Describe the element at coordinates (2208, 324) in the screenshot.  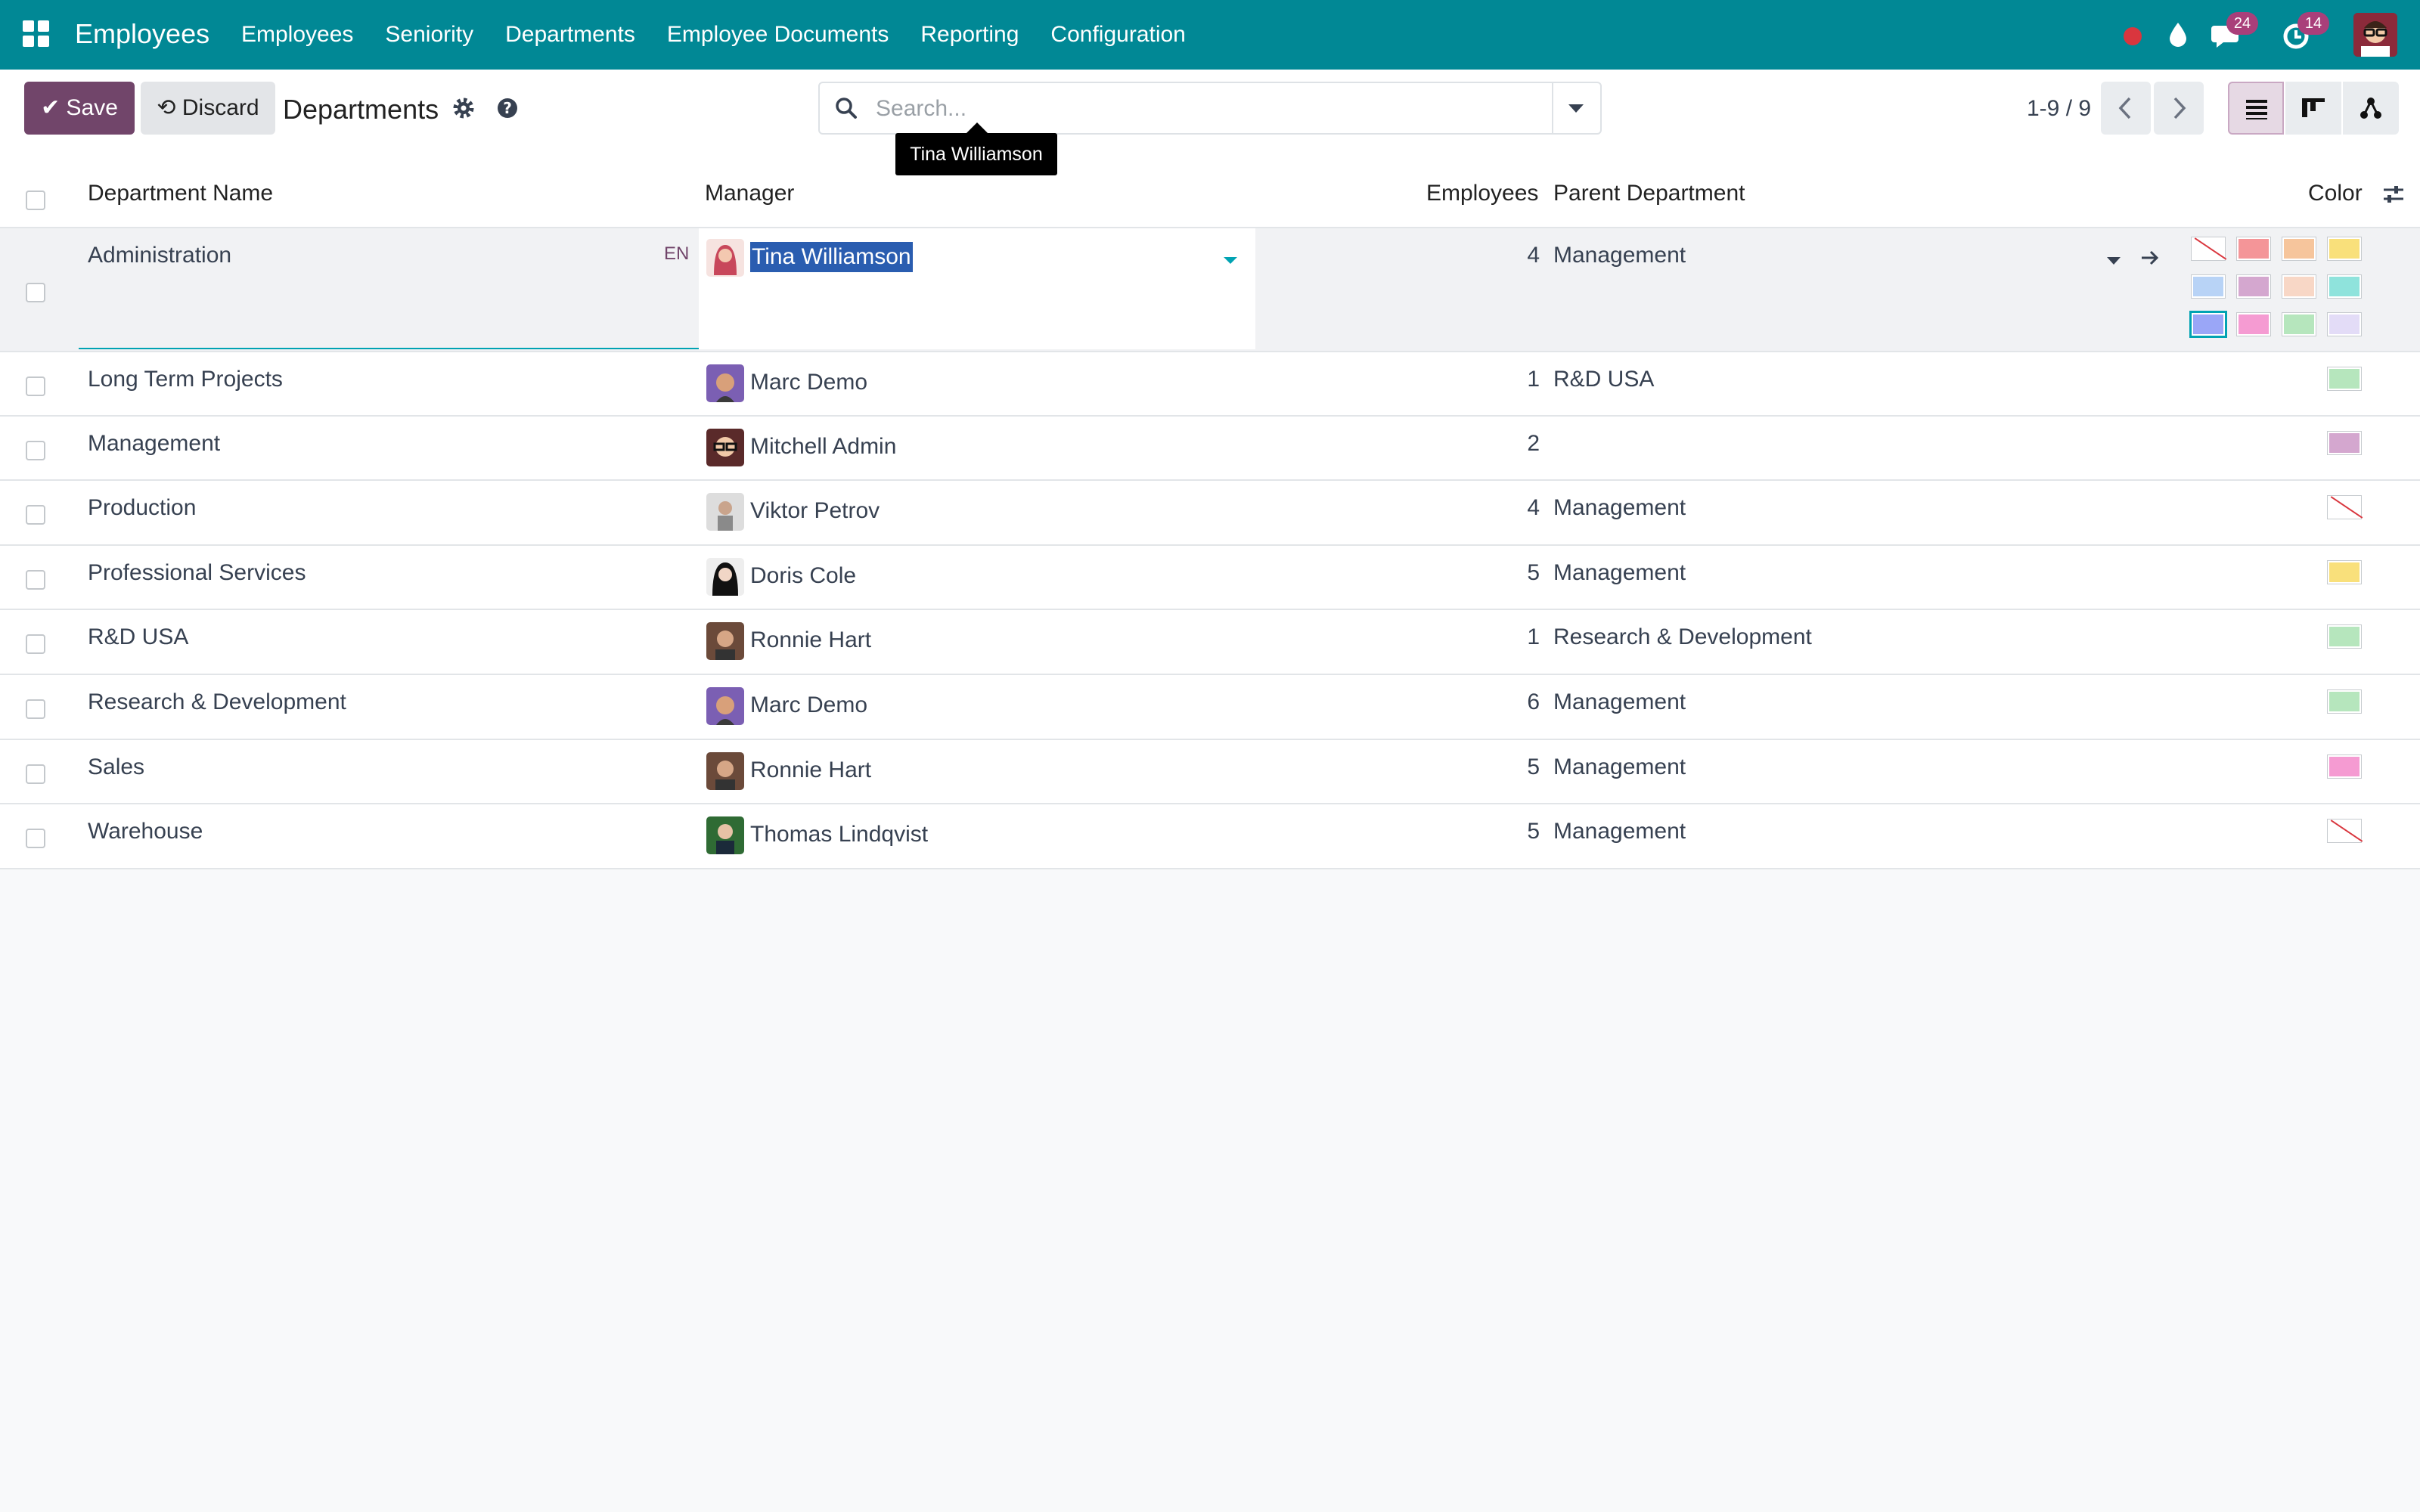
I see `color-option-blue-selected` at that location.